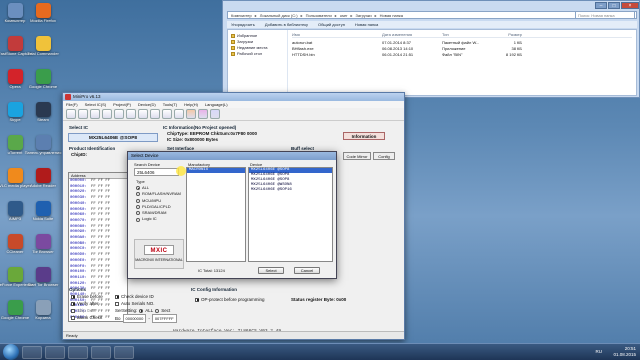 The width and height of the screenshot is (640, 360). I want to click on select-button: Select, so click(271, 270).